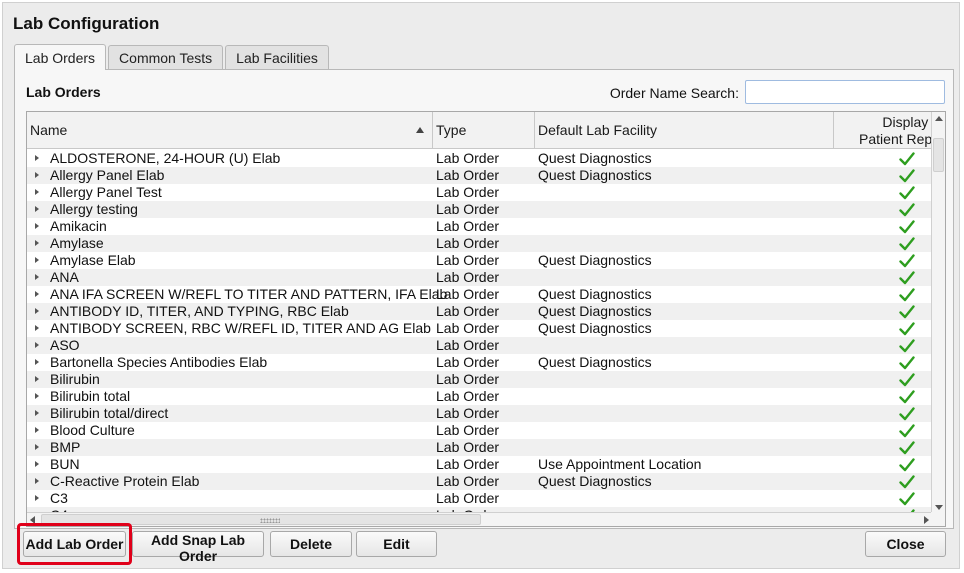 The image size is (964, 573). What do you see at coordinates (230, 130) in the screenshot?
I see `column-header-name: Name` at bounding box center [230, 130].